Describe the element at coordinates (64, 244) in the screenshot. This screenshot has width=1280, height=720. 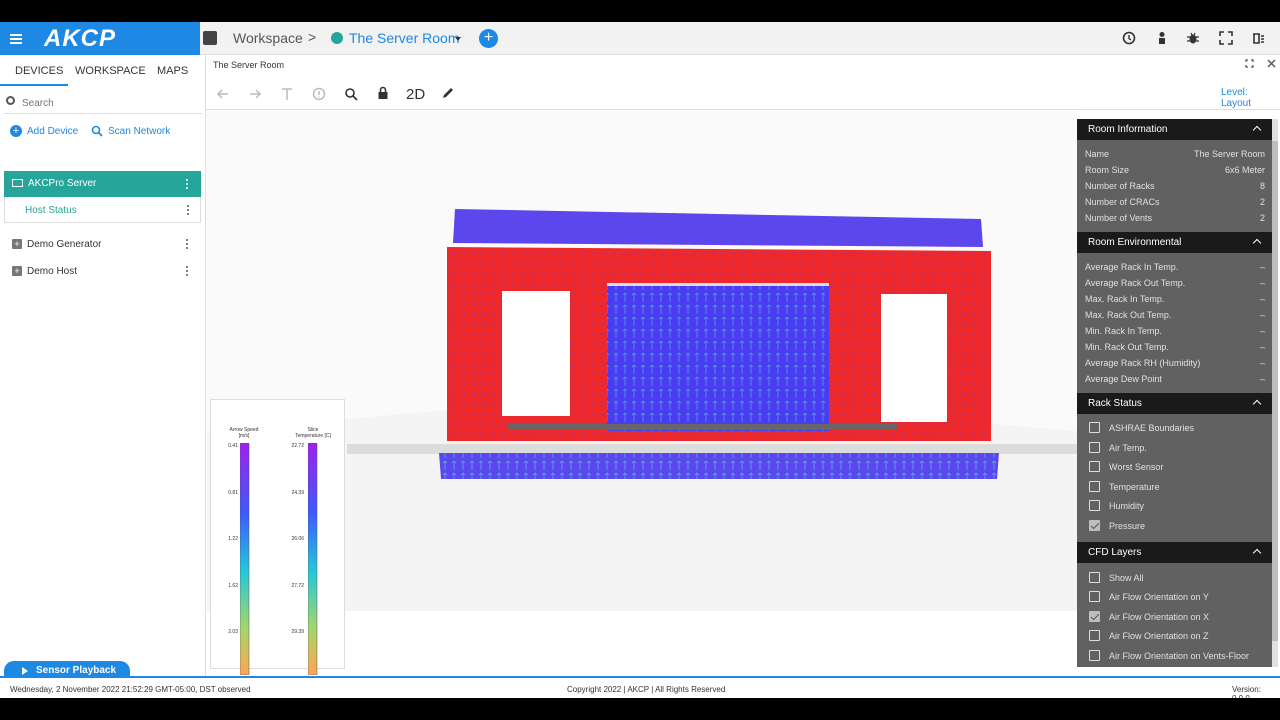
I see `tree-item-label: Demo Generator` at that location.